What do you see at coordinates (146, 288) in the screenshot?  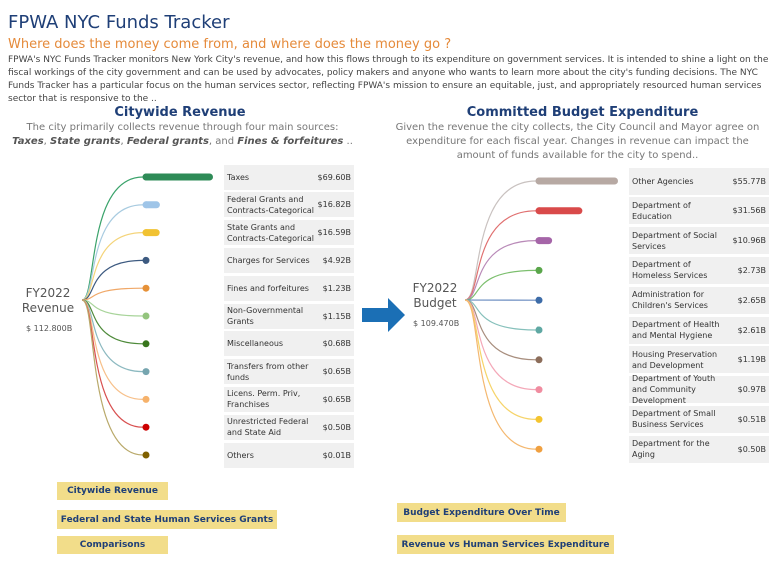 I see `node-fines-and-forfeitures` at bounding box center [146, 288].